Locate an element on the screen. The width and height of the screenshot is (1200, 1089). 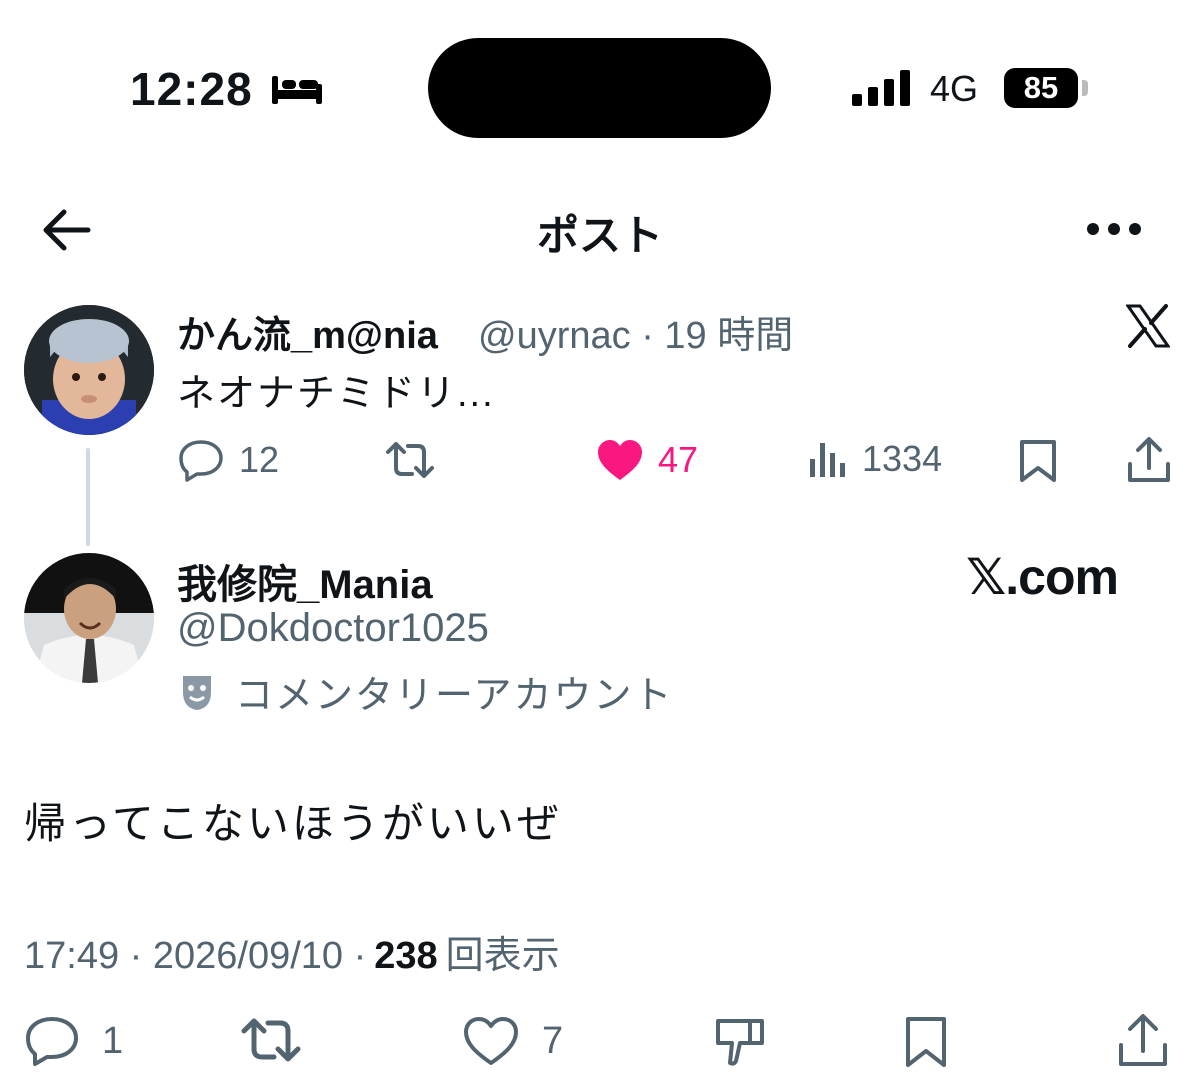
cellular-signal-icon is located at coordinates (882, 90).